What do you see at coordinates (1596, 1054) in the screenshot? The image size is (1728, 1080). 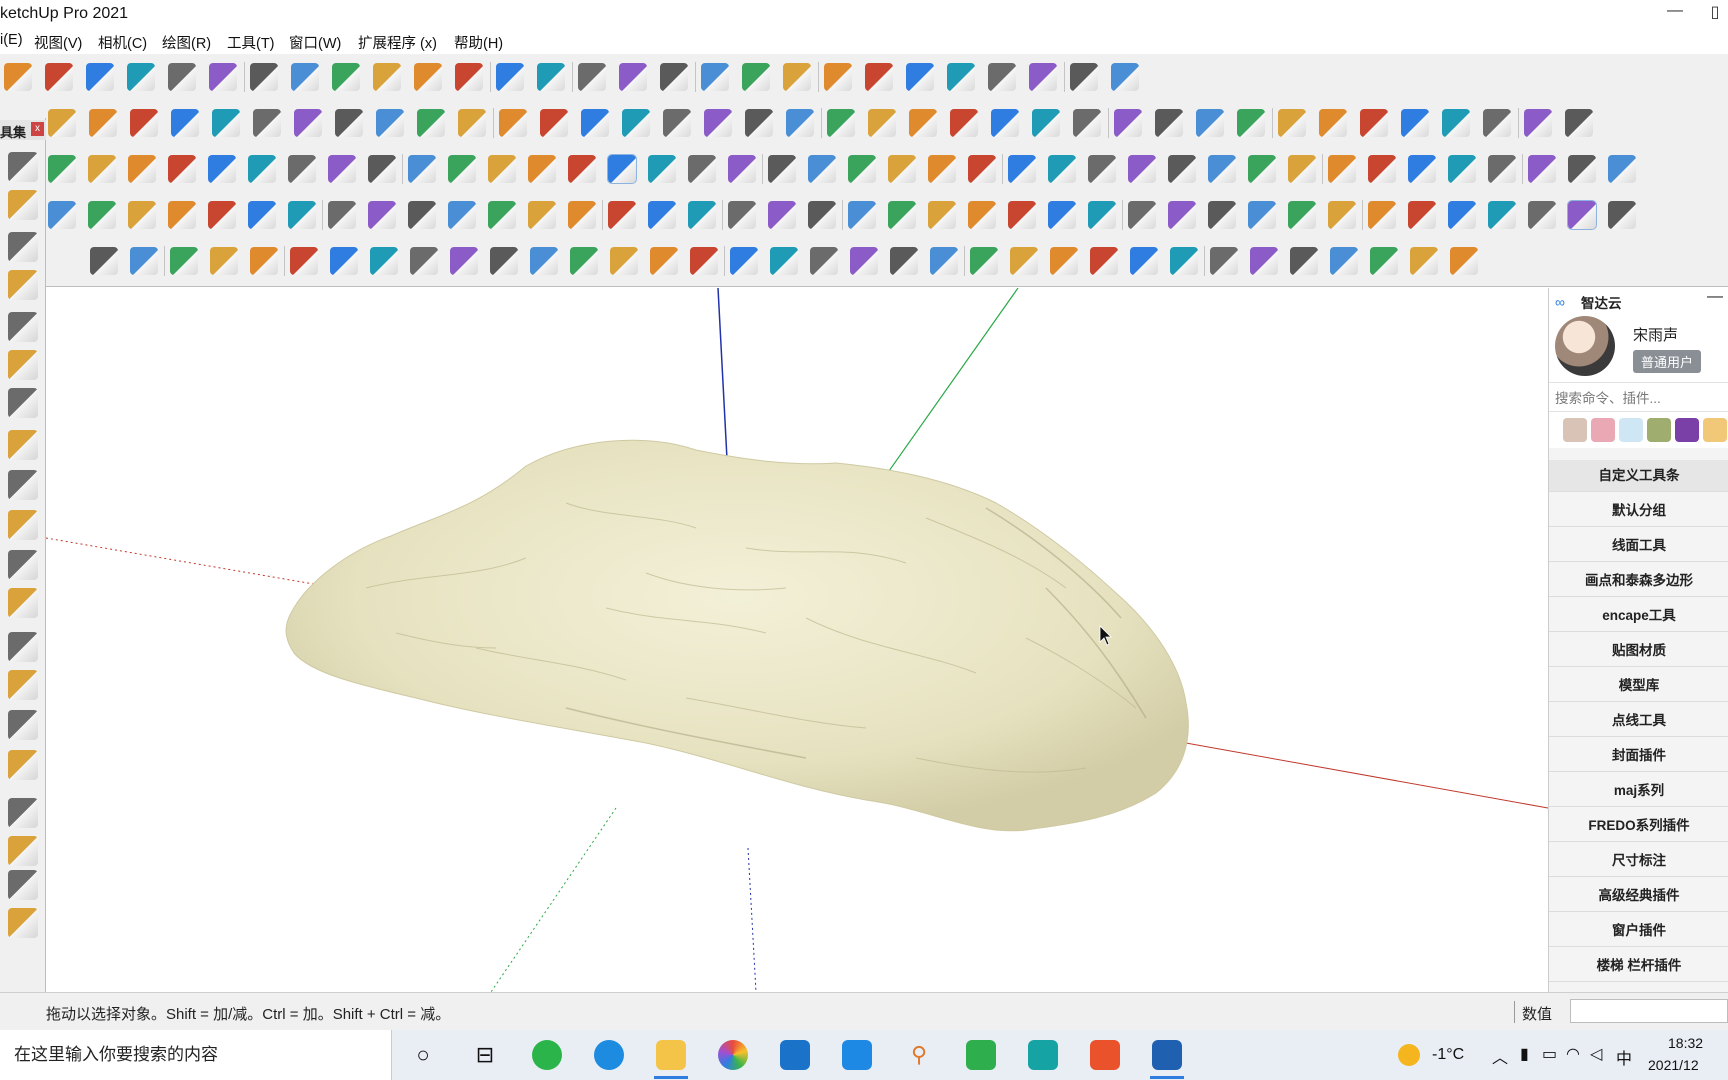 I see `volume-icon: ◁` at bounding box center [1596, 1054].